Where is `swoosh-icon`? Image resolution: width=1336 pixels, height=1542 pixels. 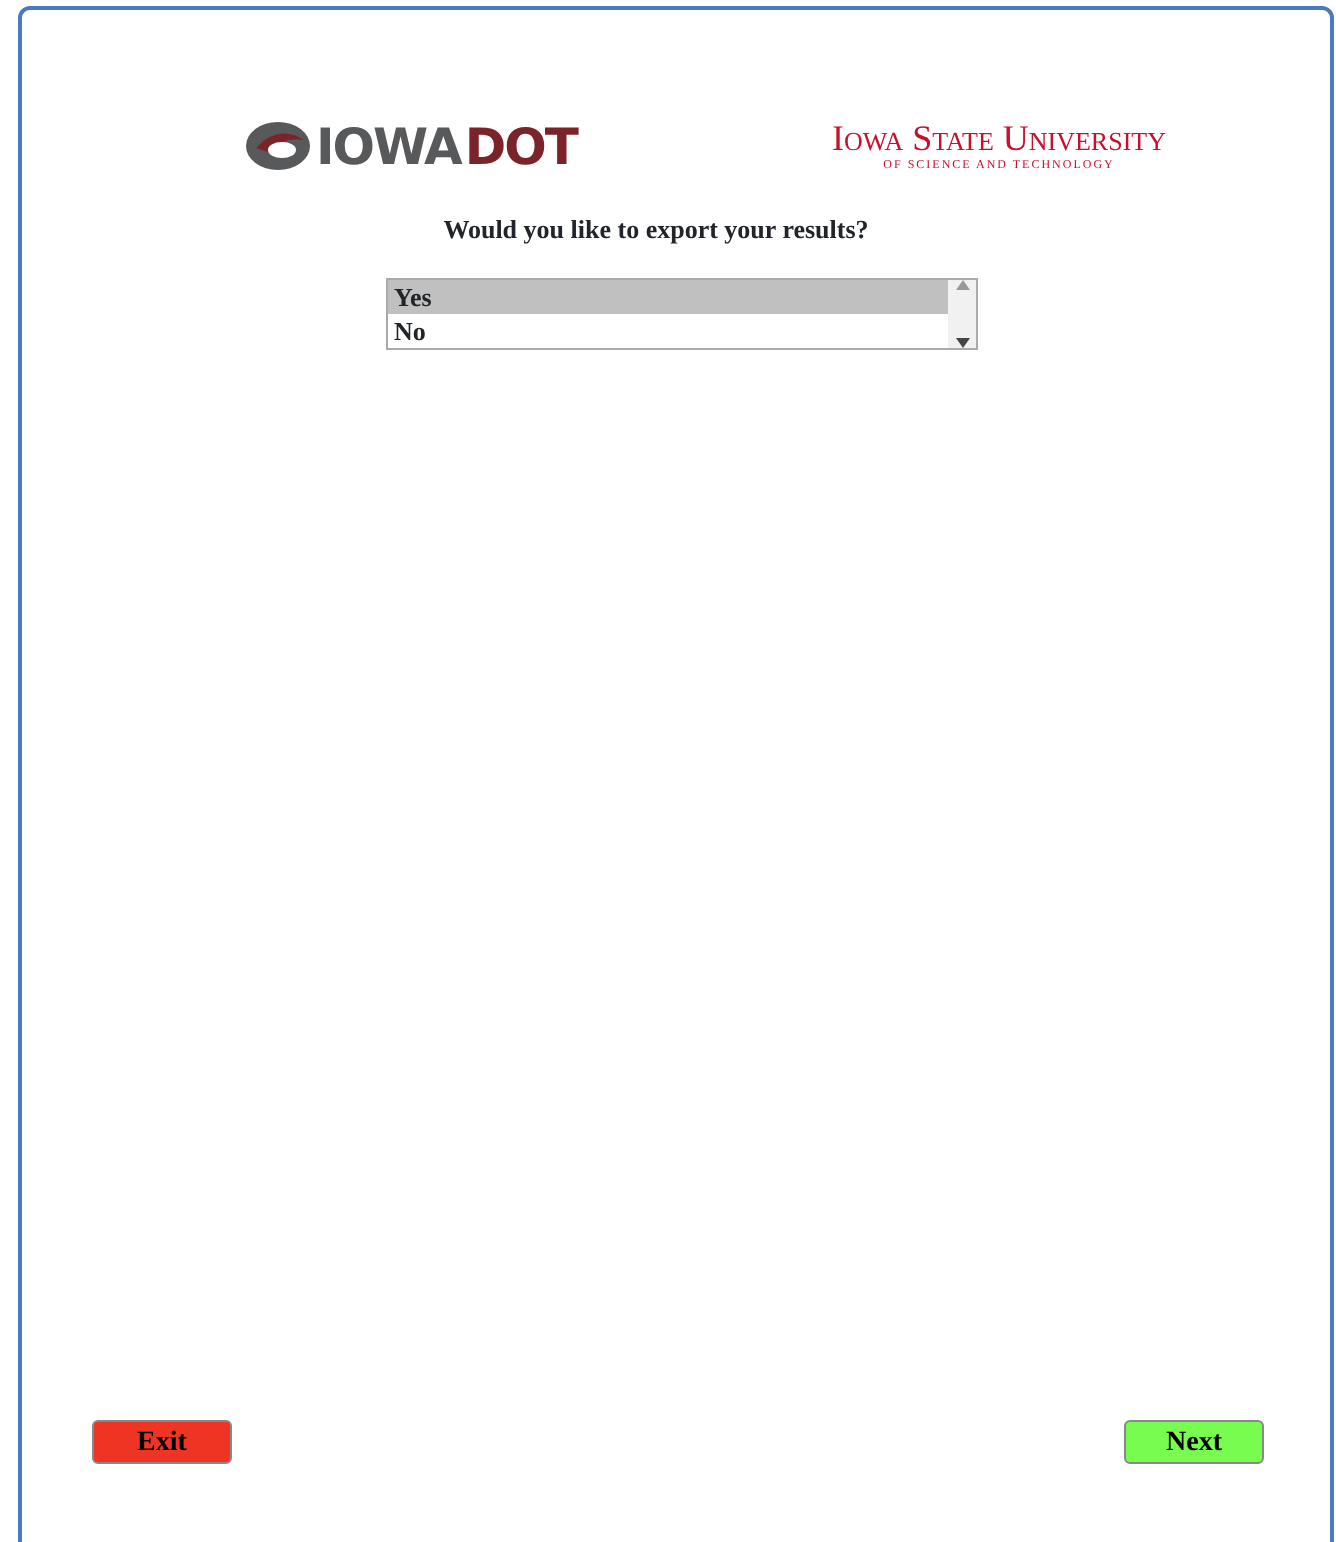 swoosh-icon is located at coordinates (278, 146).